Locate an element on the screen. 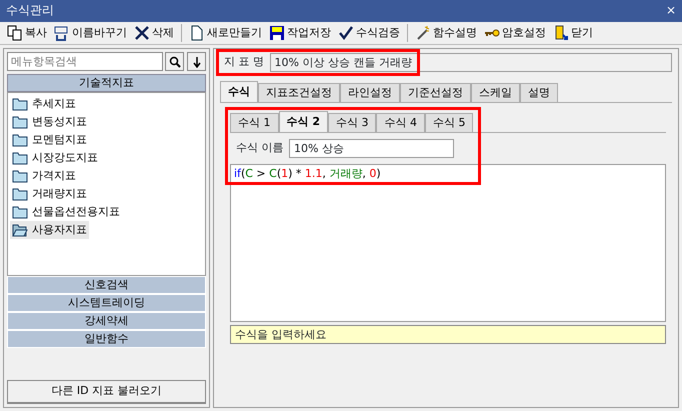 This screenshot has height=411, width=682. formula-tab: 수식 1 is located at coordinates (254, 122).